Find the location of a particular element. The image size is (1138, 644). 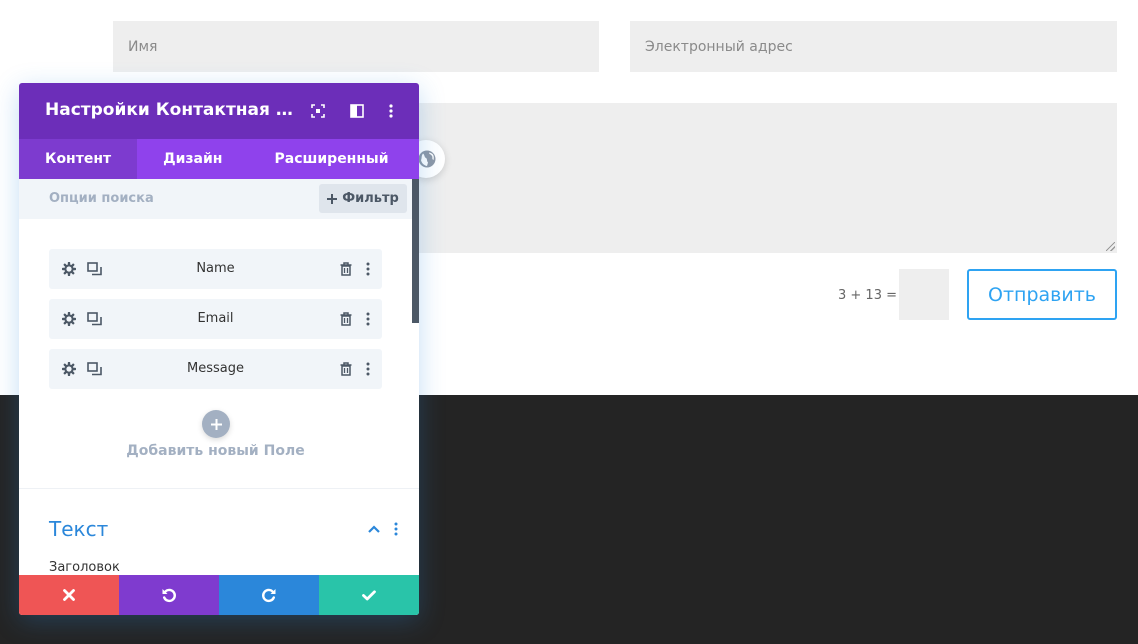

add-field-button is located at coordinates (216, 424).